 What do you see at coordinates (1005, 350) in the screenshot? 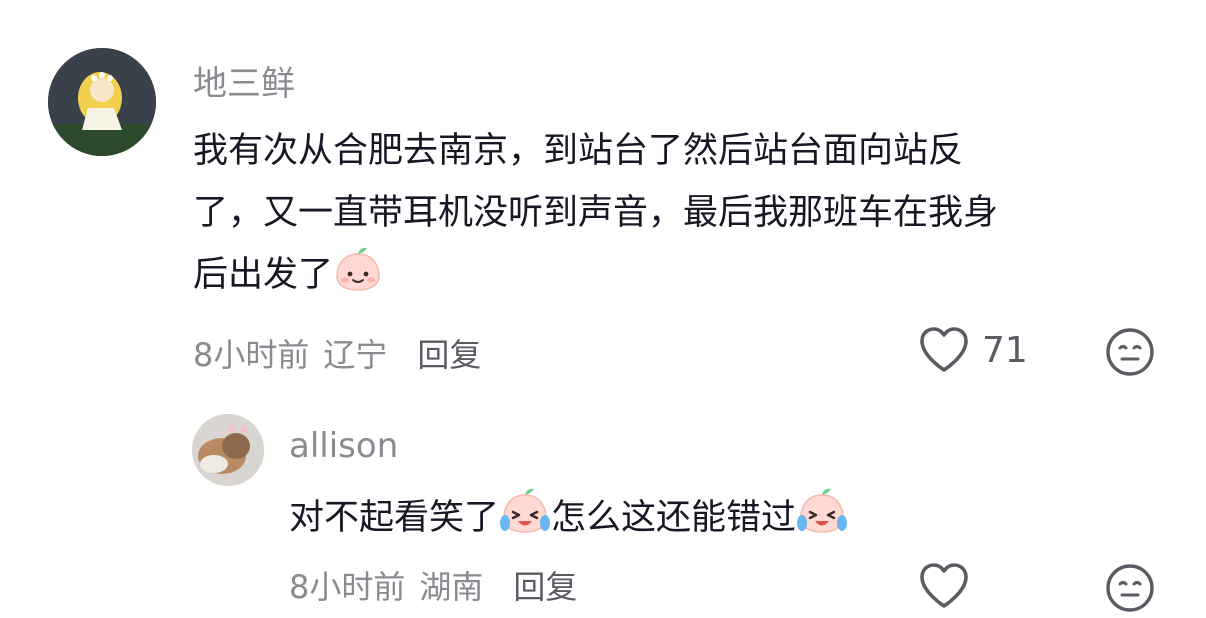
I see `like-count: 71` at bounding box center [1005, 350].